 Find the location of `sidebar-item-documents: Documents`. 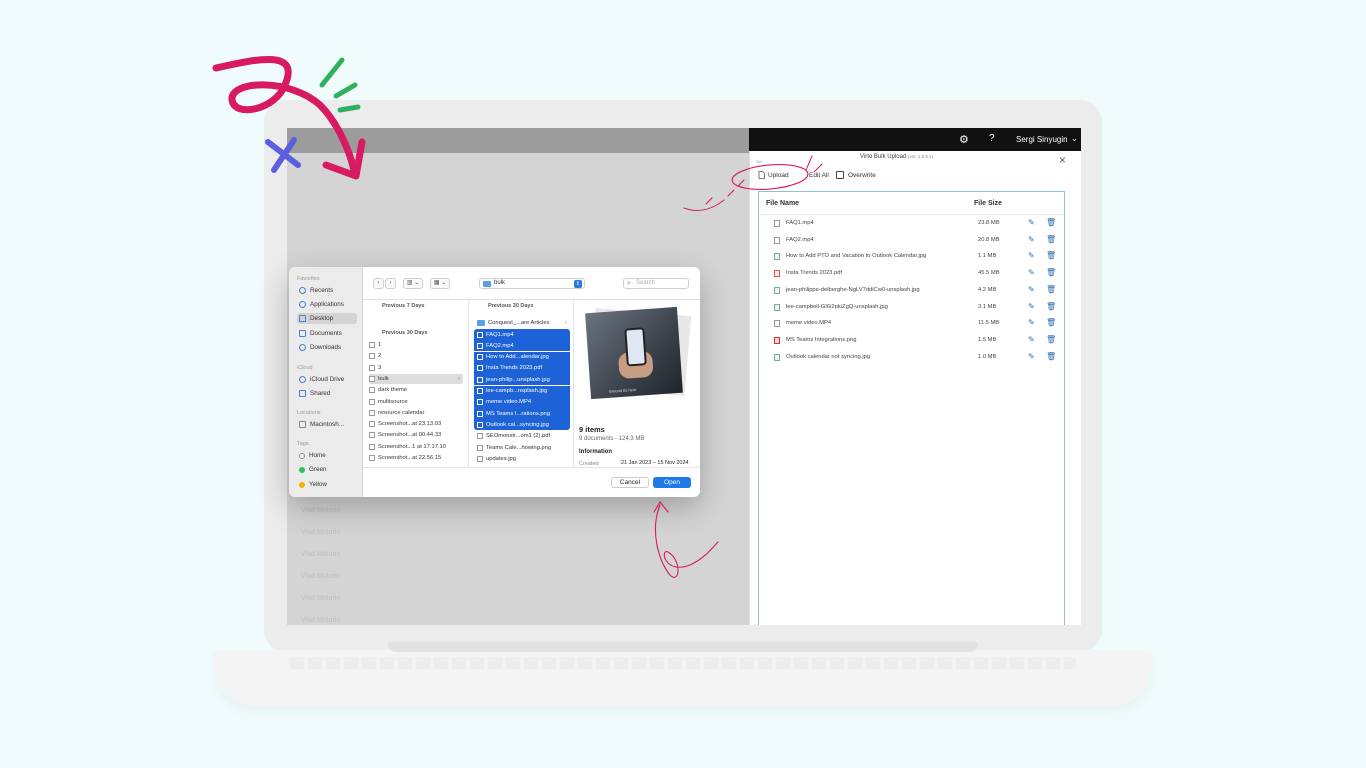

sidebar-item-documents: Documents is located at coordinates (327, 333).